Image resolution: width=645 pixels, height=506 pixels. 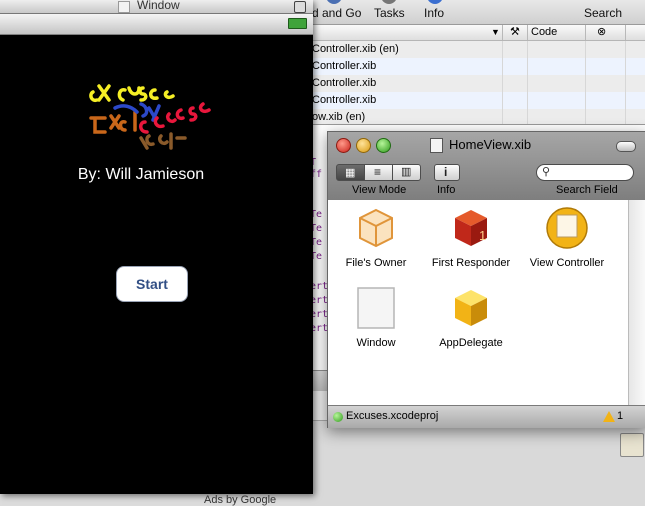 I want to click on grid-icon: ▦, so click(x=350, y=173).